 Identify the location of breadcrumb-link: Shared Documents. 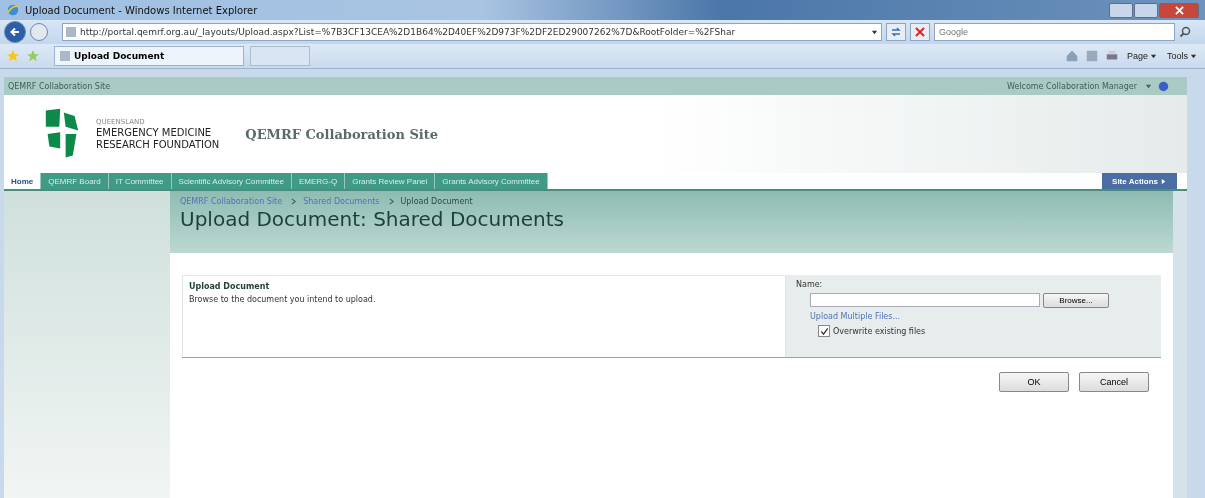
(341, 201).